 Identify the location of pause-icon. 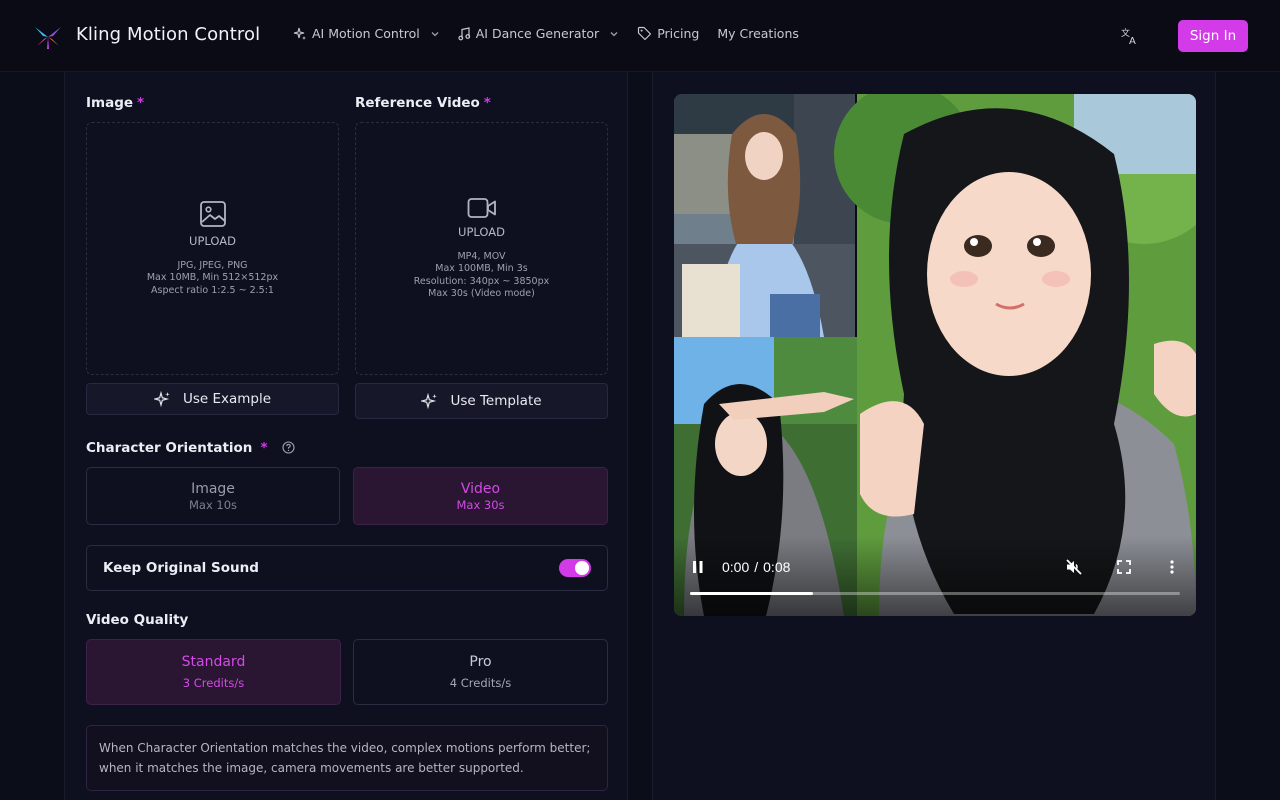
(698, 567).